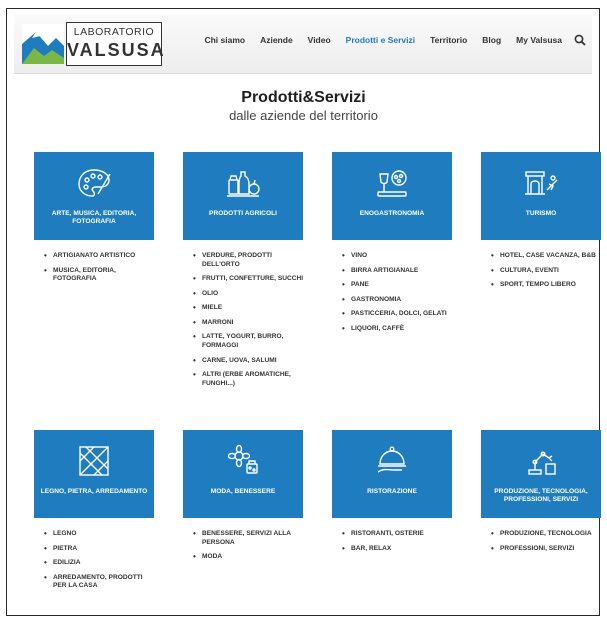 This screenshot has height=622, width=607. I want to click on subcategory-item: PANE, so click(398, 285).